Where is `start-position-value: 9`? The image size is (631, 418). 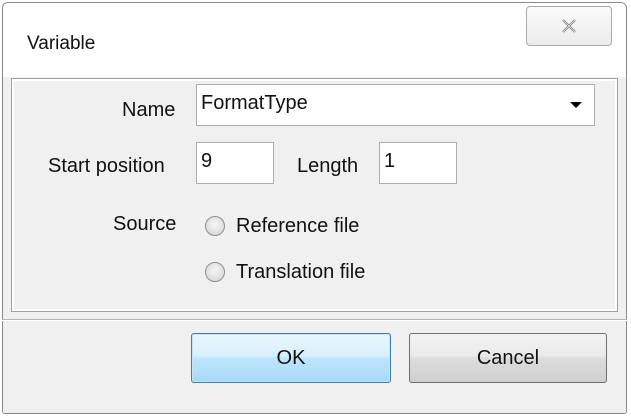
start-position-value: 9 is located at coordinates (207, 161).